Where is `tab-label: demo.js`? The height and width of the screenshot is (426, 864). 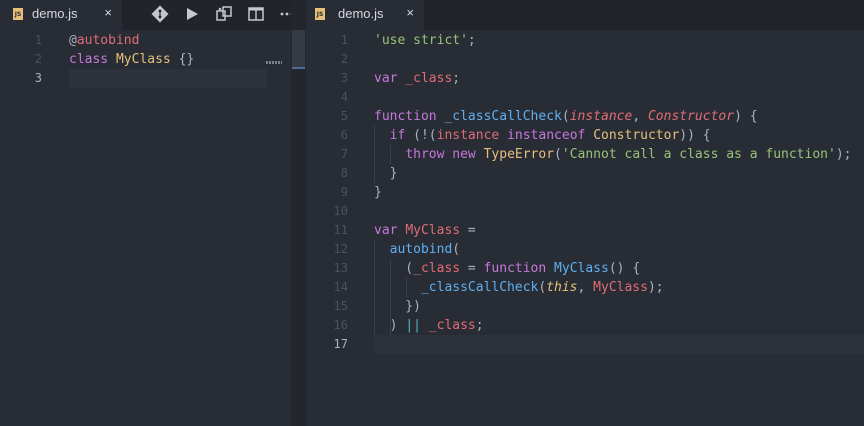 tab-label: demo.js is located at coordinates (361, 13).